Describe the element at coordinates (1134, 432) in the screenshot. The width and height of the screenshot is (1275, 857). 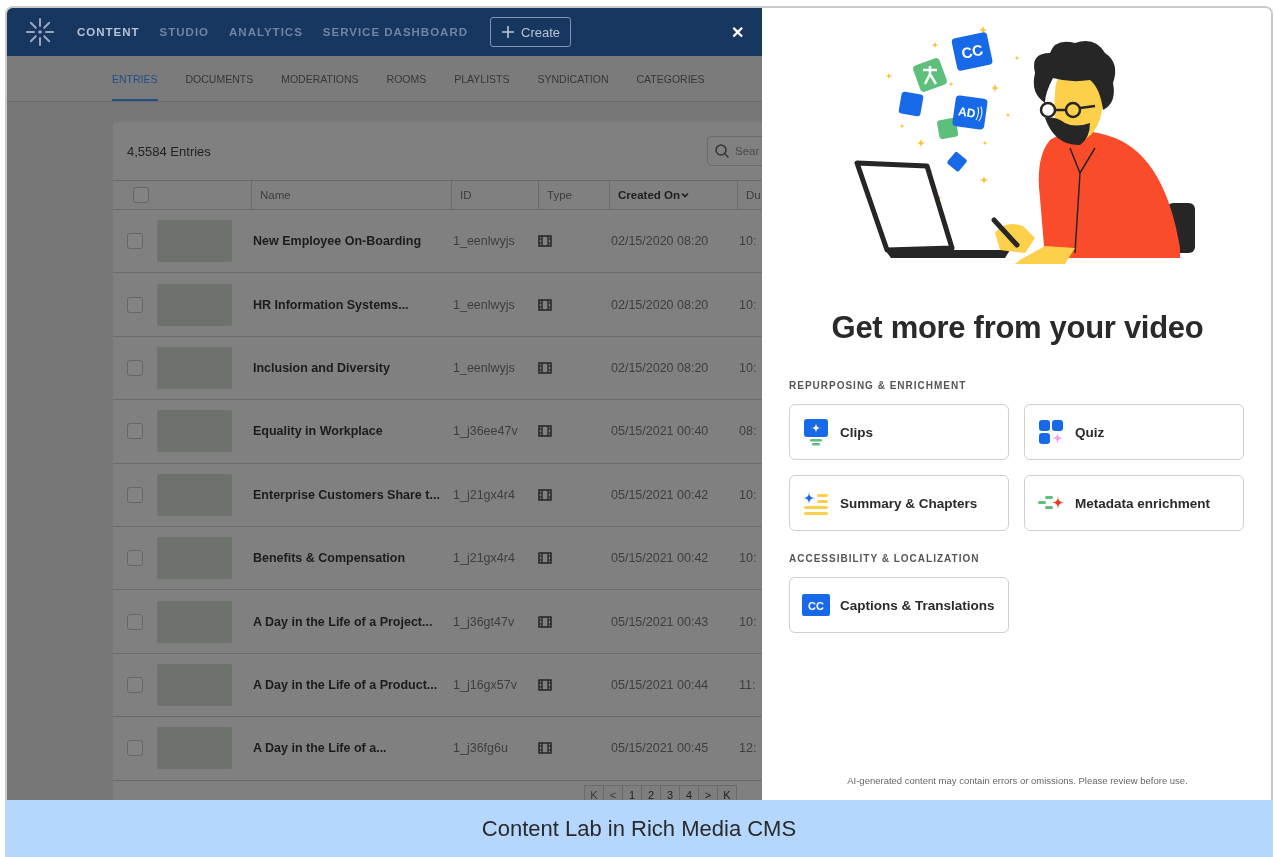
I see `feature-card: Quiz` at that location.